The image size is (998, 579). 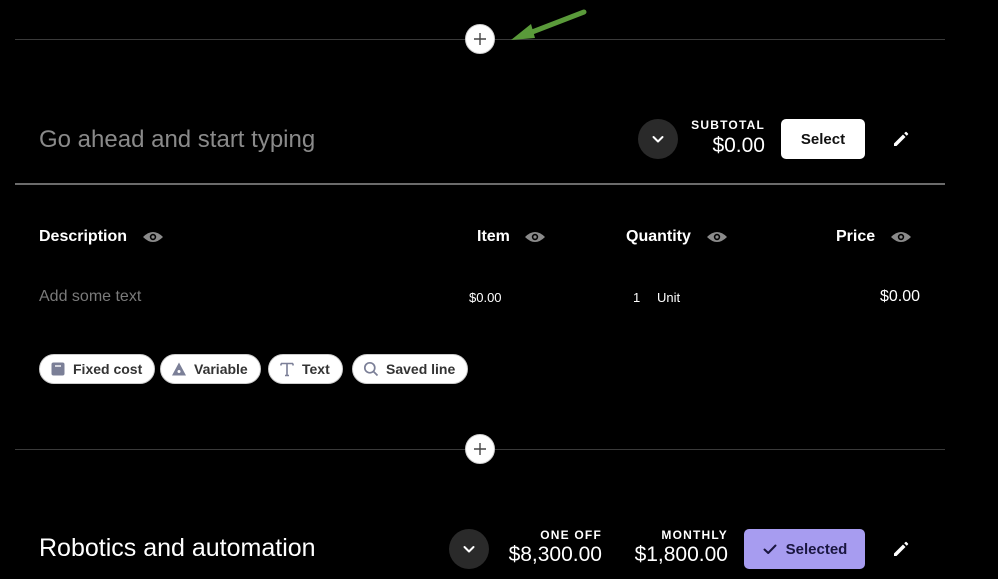 I want to click on add-section-button-middle, so click(x=480, y=449).